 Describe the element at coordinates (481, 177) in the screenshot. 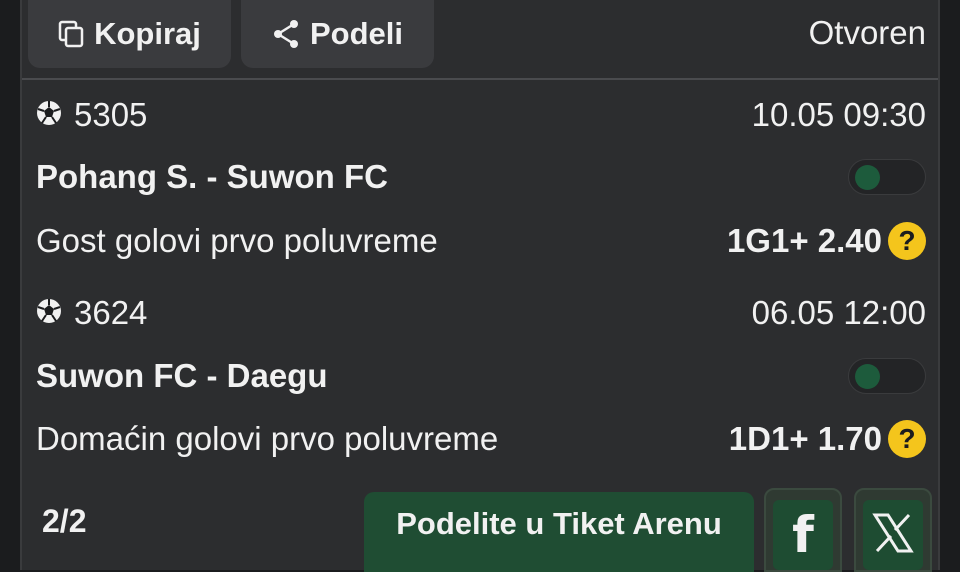

I see `bet-match-row: Pohang S. - Suwon FC` at that location.